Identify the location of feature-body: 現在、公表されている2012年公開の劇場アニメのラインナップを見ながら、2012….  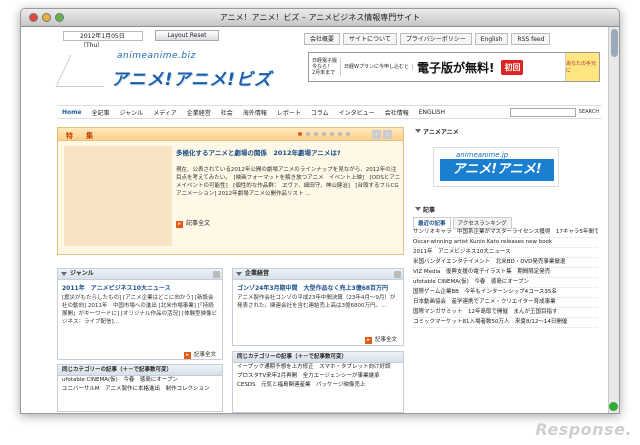
(288, 182).